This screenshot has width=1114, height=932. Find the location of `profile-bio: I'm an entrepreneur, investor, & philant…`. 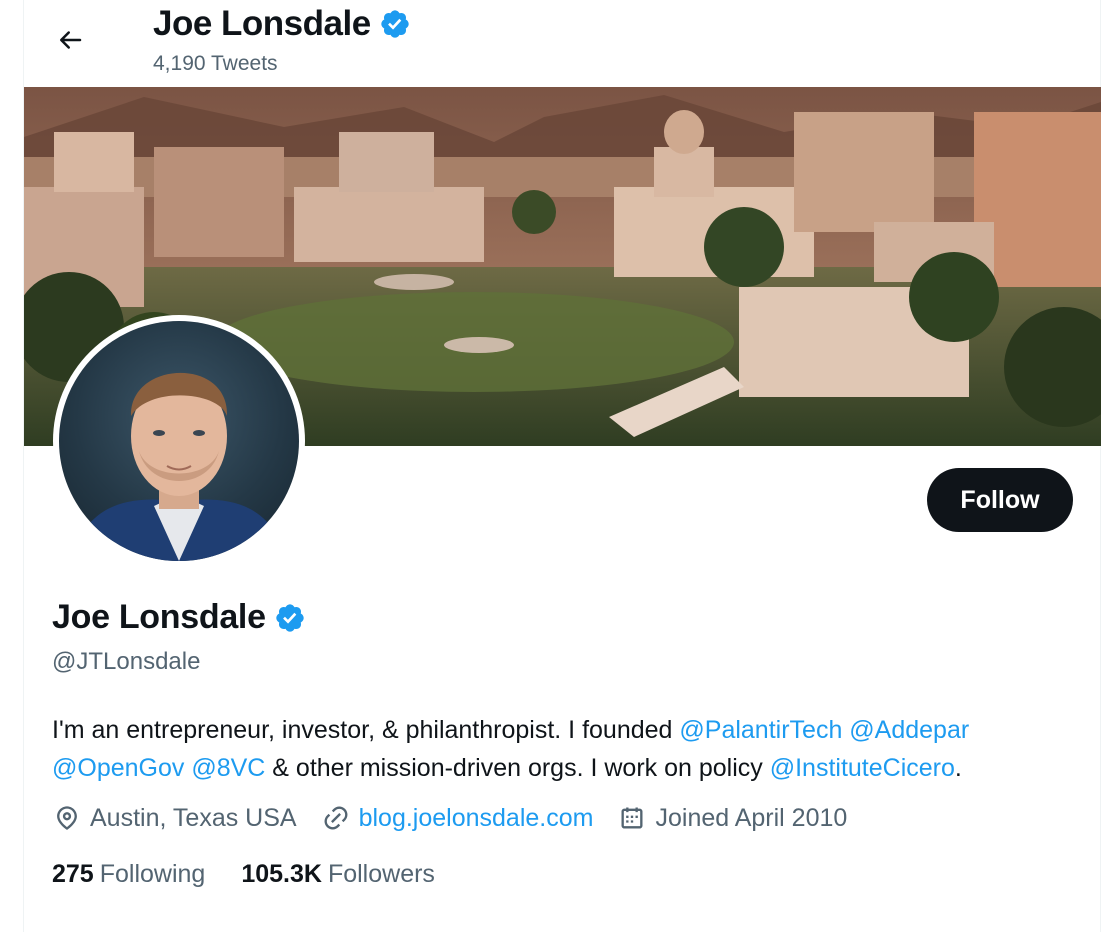

profile-bio: I'm an entrepreneur, investor, & philant… is located at coordinates (567, 749).